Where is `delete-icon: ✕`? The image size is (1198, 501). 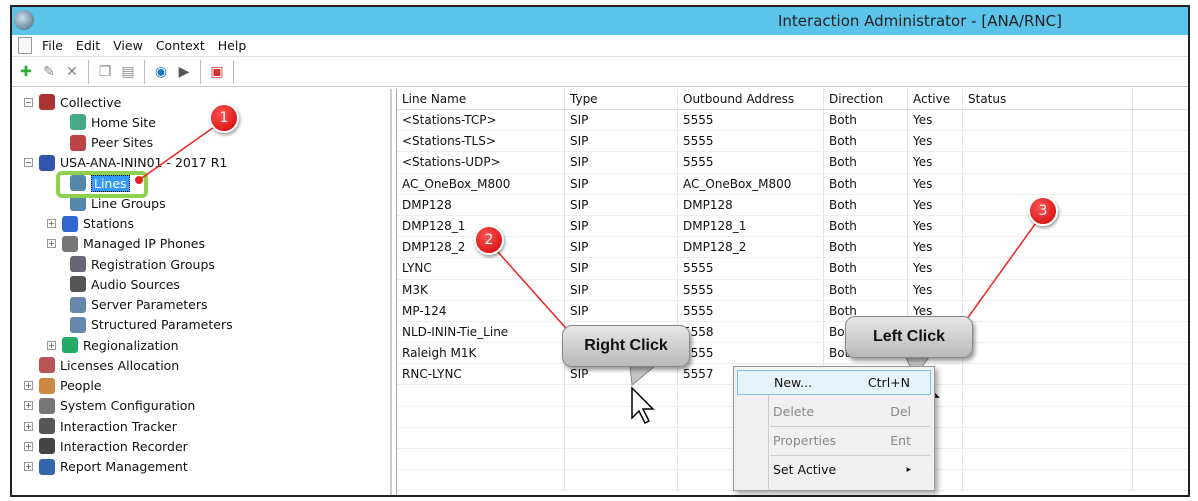 delete-icon: ✕ is located at coordinates (72, 72).